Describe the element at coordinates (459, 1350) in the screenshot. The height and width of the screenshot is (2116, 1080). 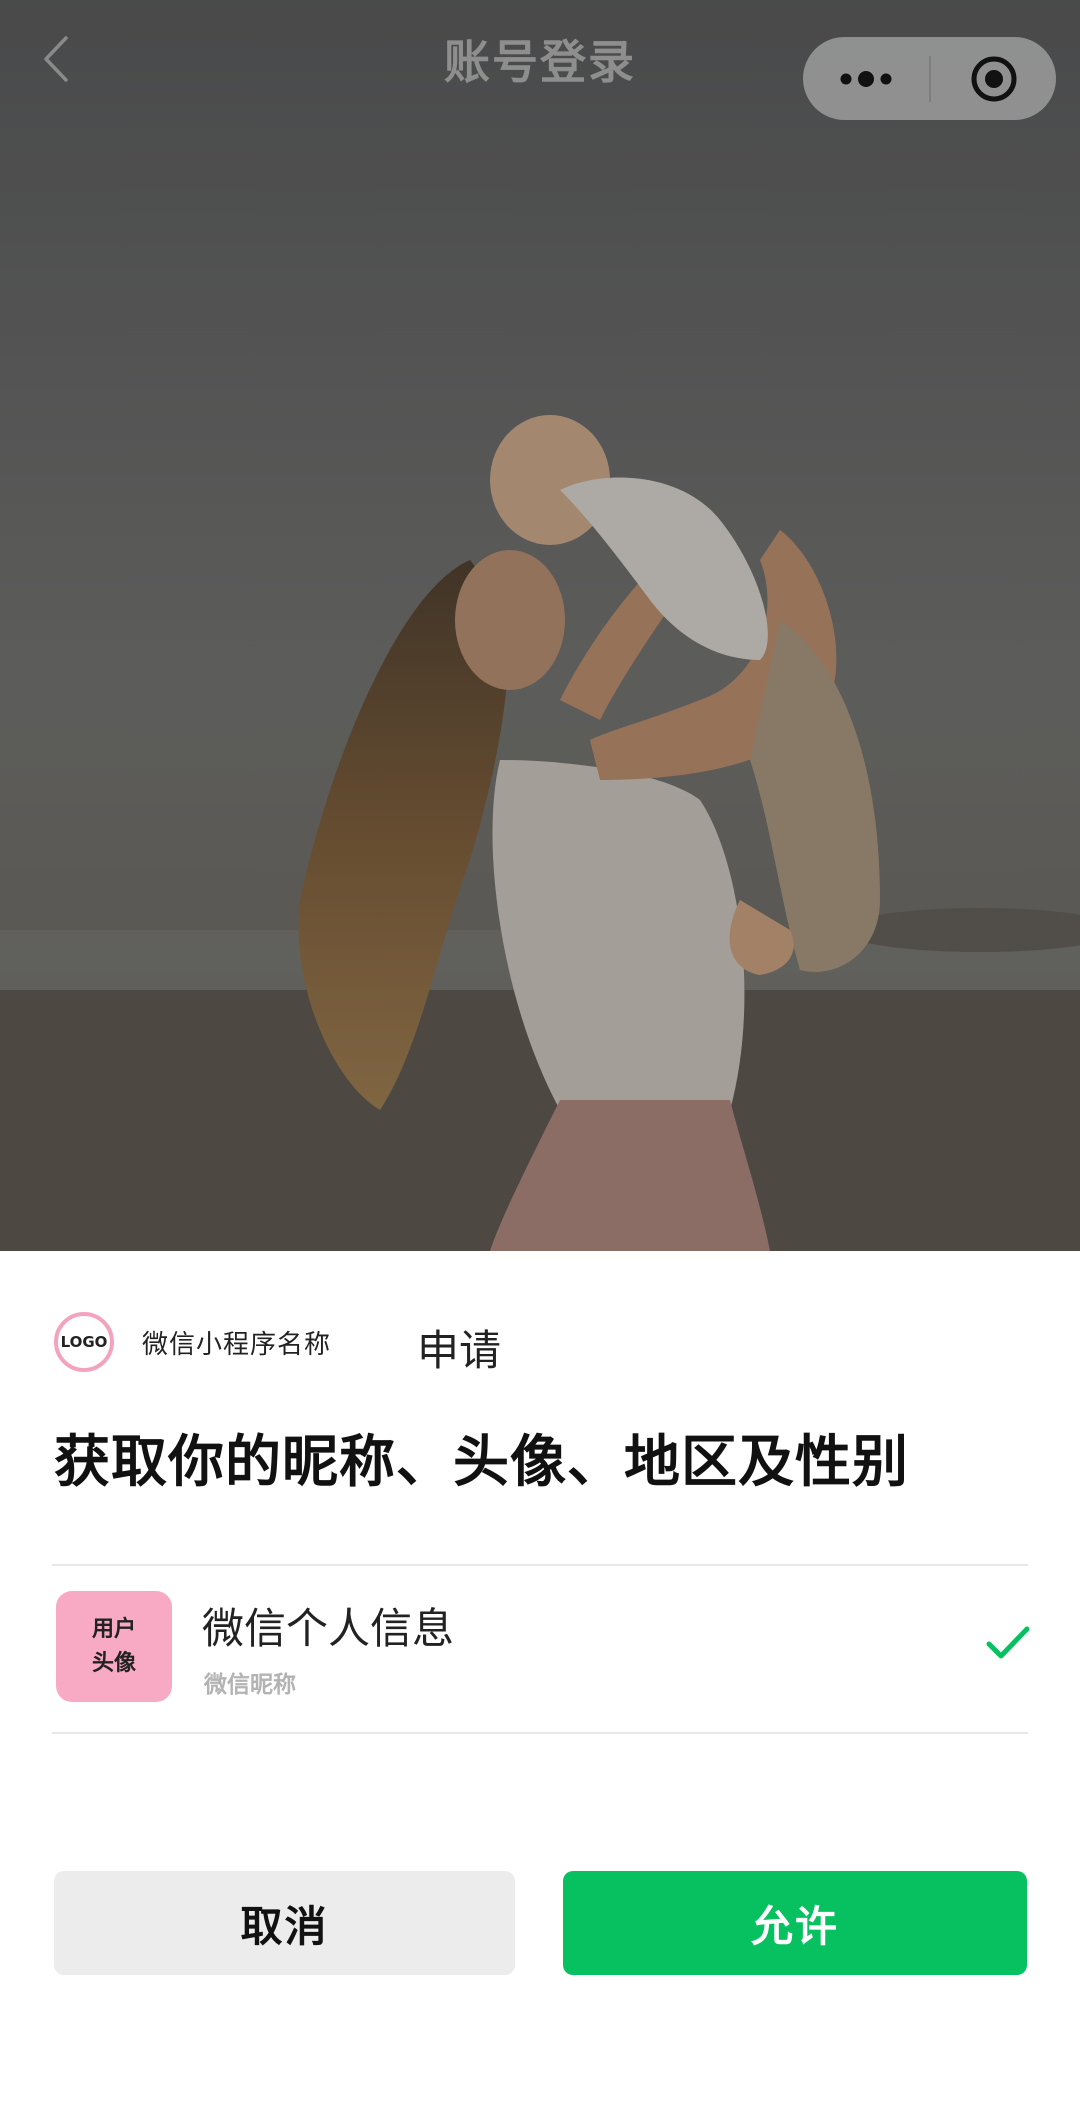
I see `apply-label: 申请` at that location.